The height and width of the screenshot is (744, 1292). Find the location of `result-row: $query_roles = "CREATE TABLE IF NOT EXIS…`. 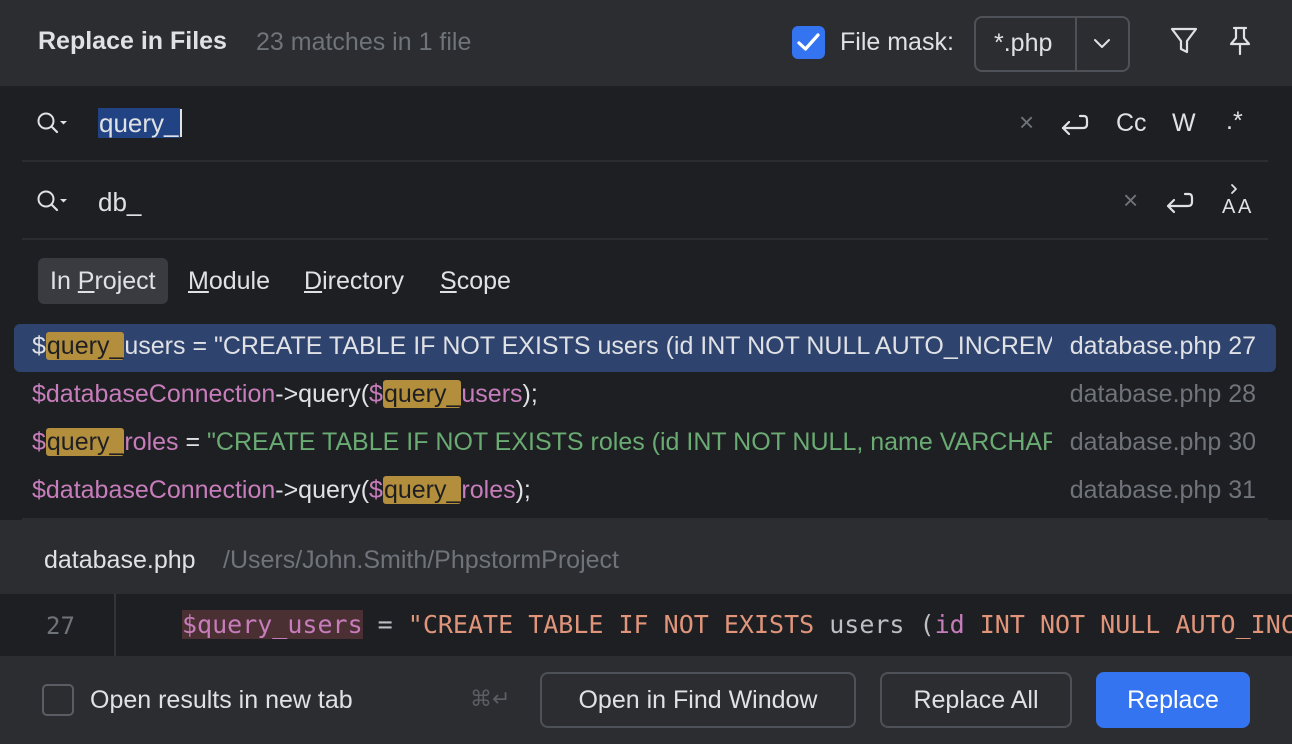

result-row: $query_roles = "CREATE TABLE IF NOT EXIS… is located at coordinates (645, 444).